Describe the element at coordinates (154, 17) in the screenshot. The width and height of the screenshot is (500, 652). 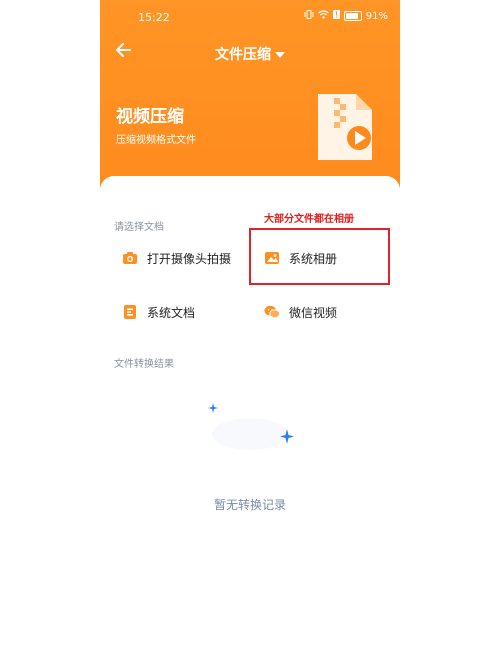
I see `status-time: 15:22` at that location.